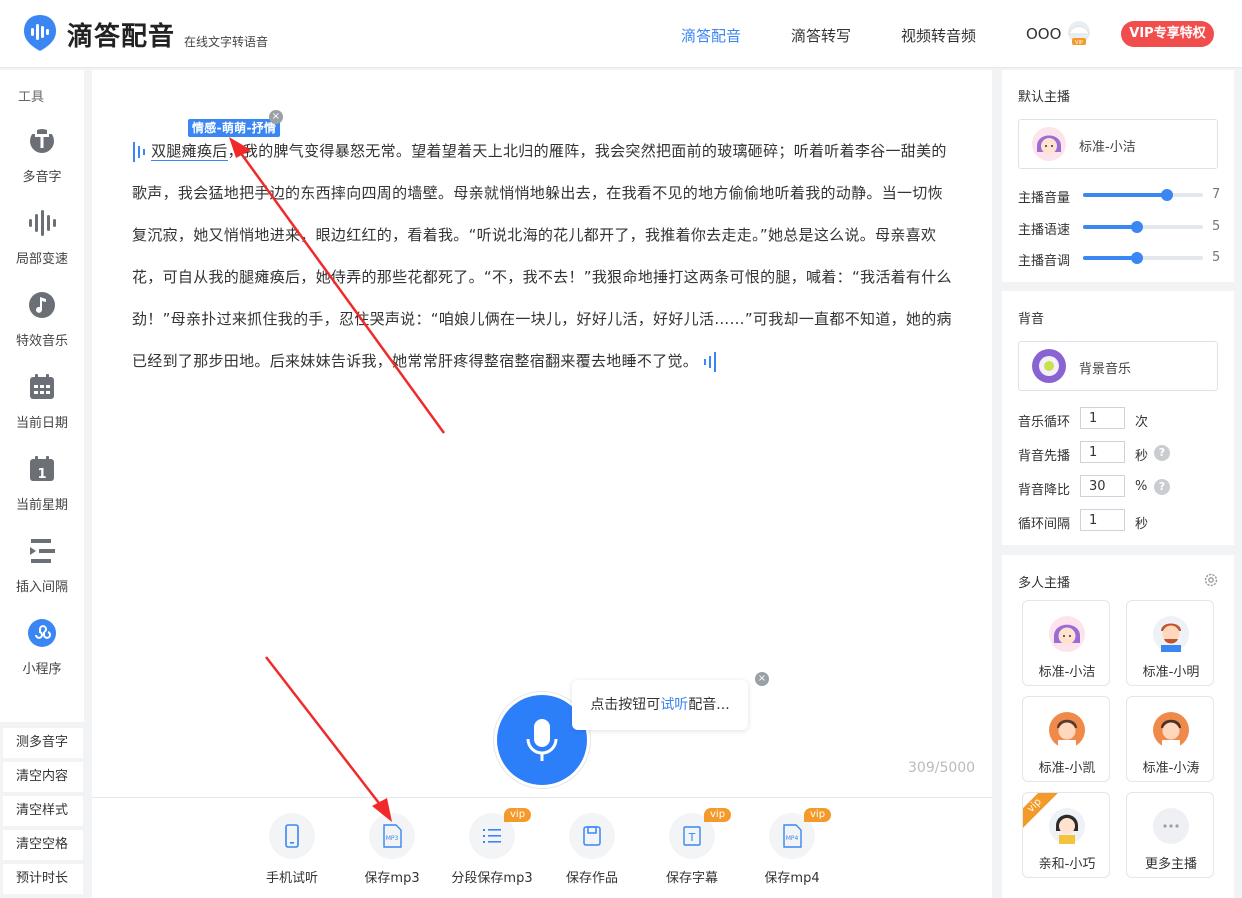  I want to click on clear-spaces-button: 清空空格, so click(43, 845).